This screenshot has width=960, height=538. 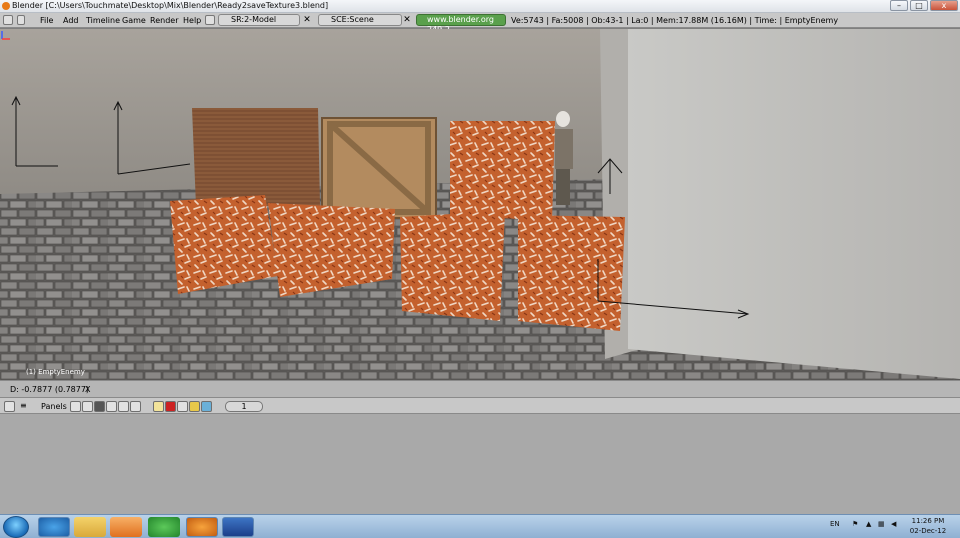 I want to click on lamp-icon, so click(x=158, y=406).